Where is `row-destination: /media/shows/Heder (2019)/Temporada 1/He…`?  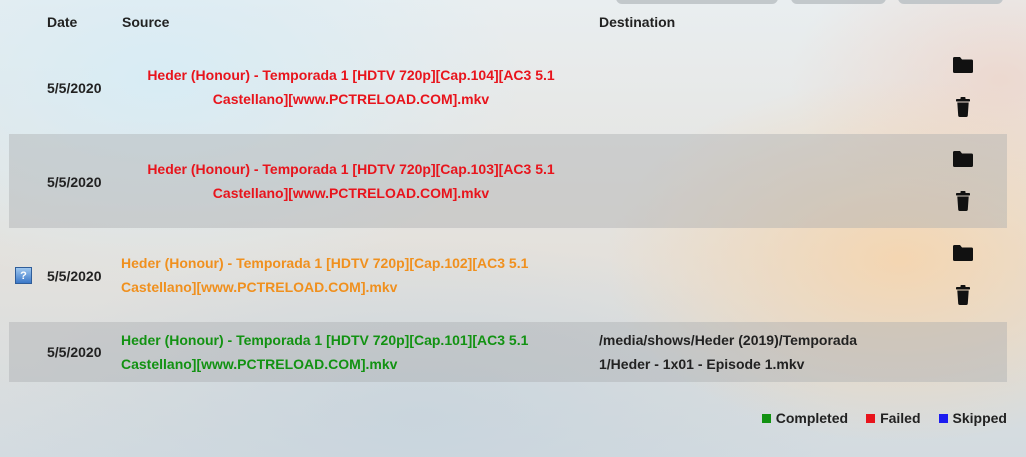 row-destination: /media/shows/Heder (2019)/Temporada 1/He… is located at coordinates (728, 352).